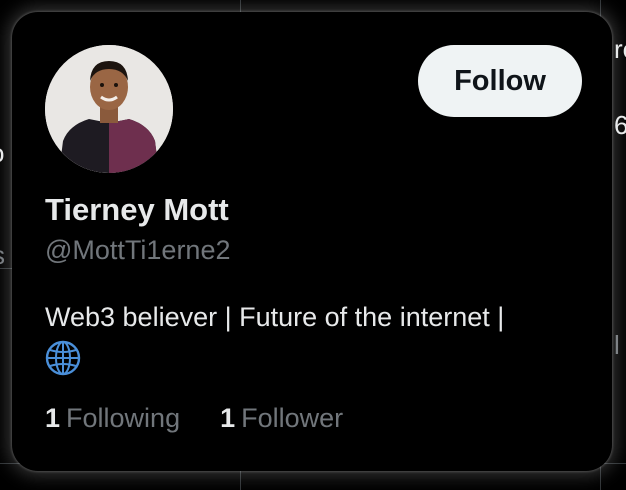 The height and width of the screenshot is (490, 626). I want to click on background-text-fragment: re, so click(620, 49).